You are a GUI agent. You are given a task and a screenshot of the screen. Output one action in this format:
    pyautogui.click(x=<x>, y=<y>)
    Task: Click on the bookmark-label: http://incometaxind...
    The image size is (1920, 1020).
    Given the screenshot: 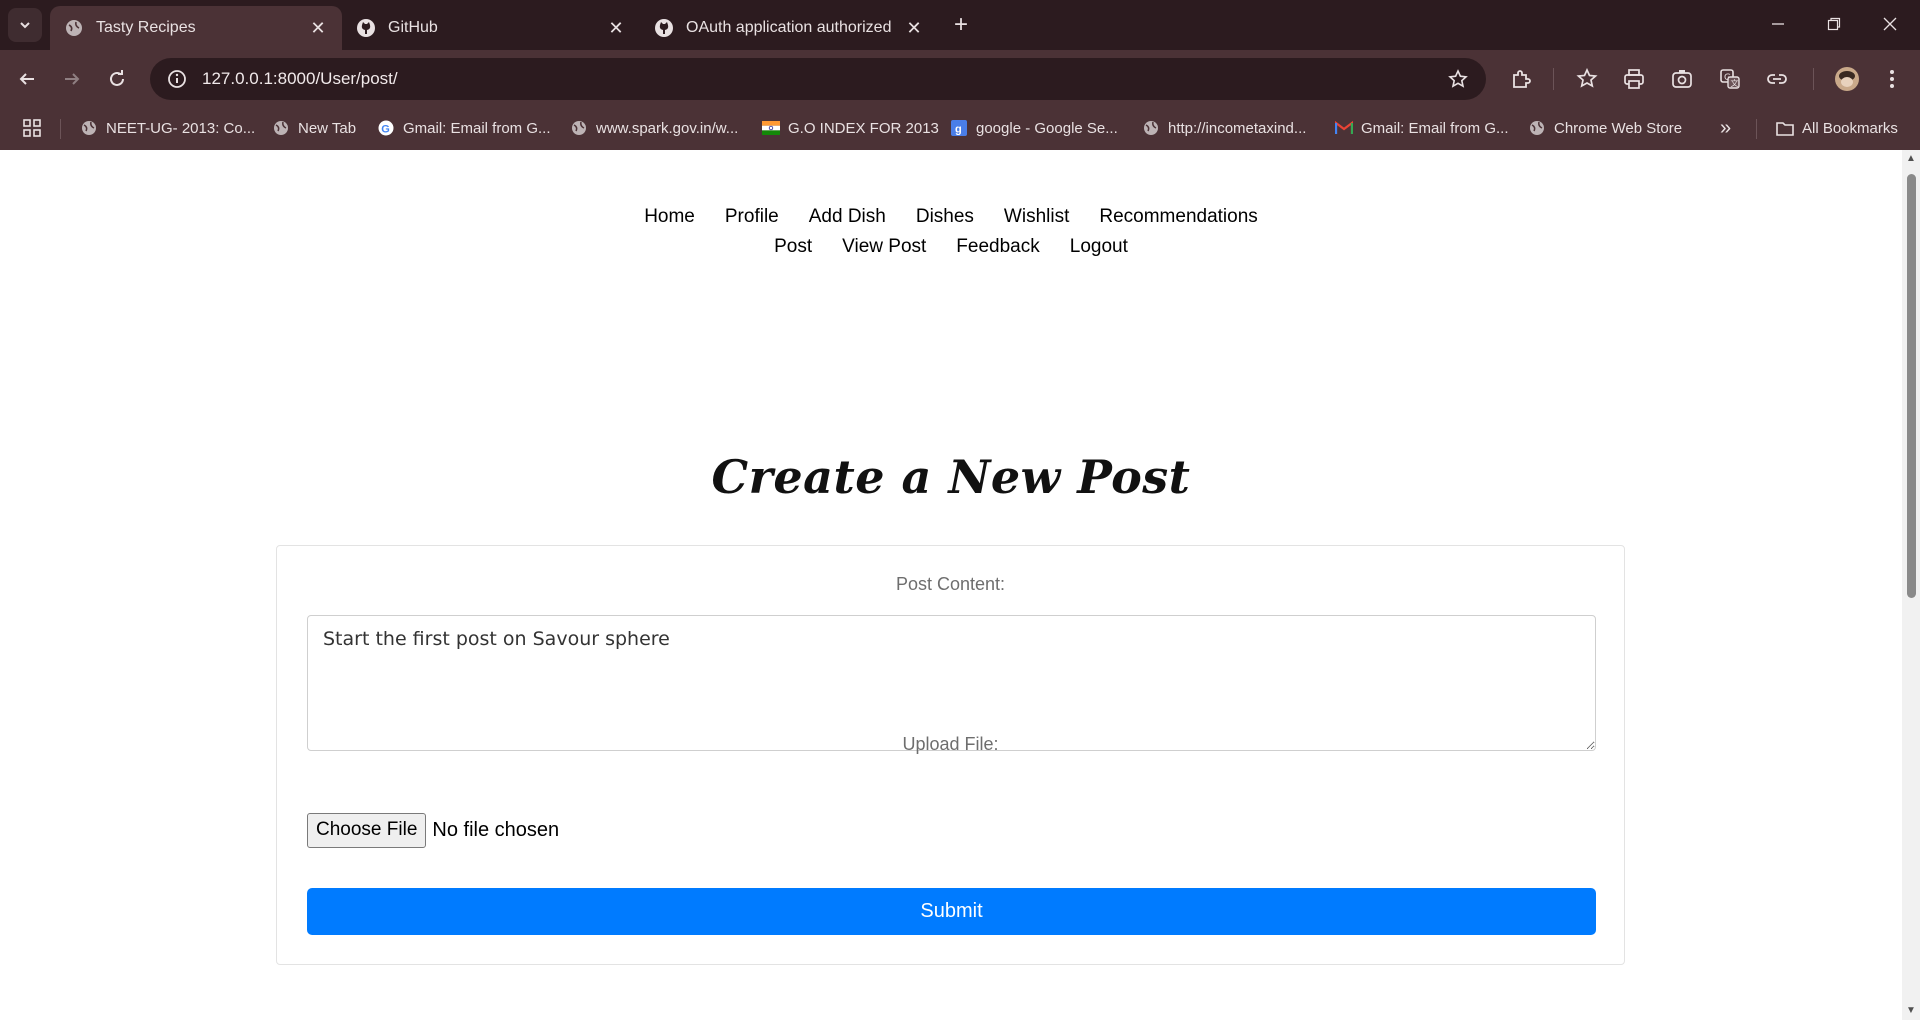 What is the action you would take?
    pyautogui.click(x=1237, y=128)
    